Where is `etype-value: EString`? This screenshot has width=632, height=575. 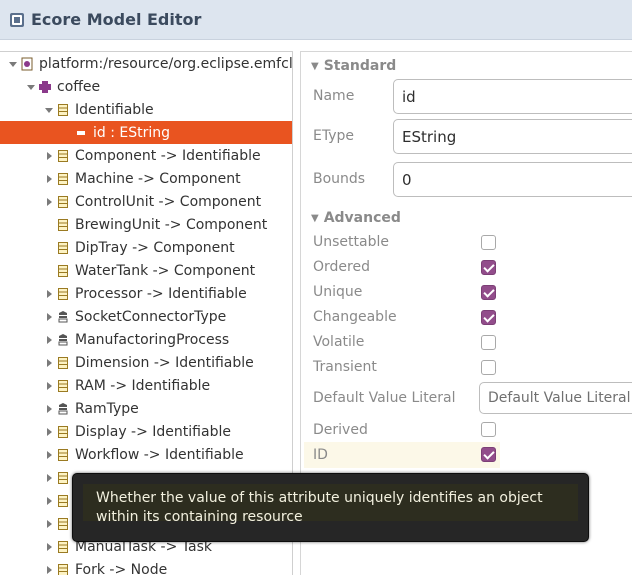
etype-value: EString is located at coordinates (429, 136).